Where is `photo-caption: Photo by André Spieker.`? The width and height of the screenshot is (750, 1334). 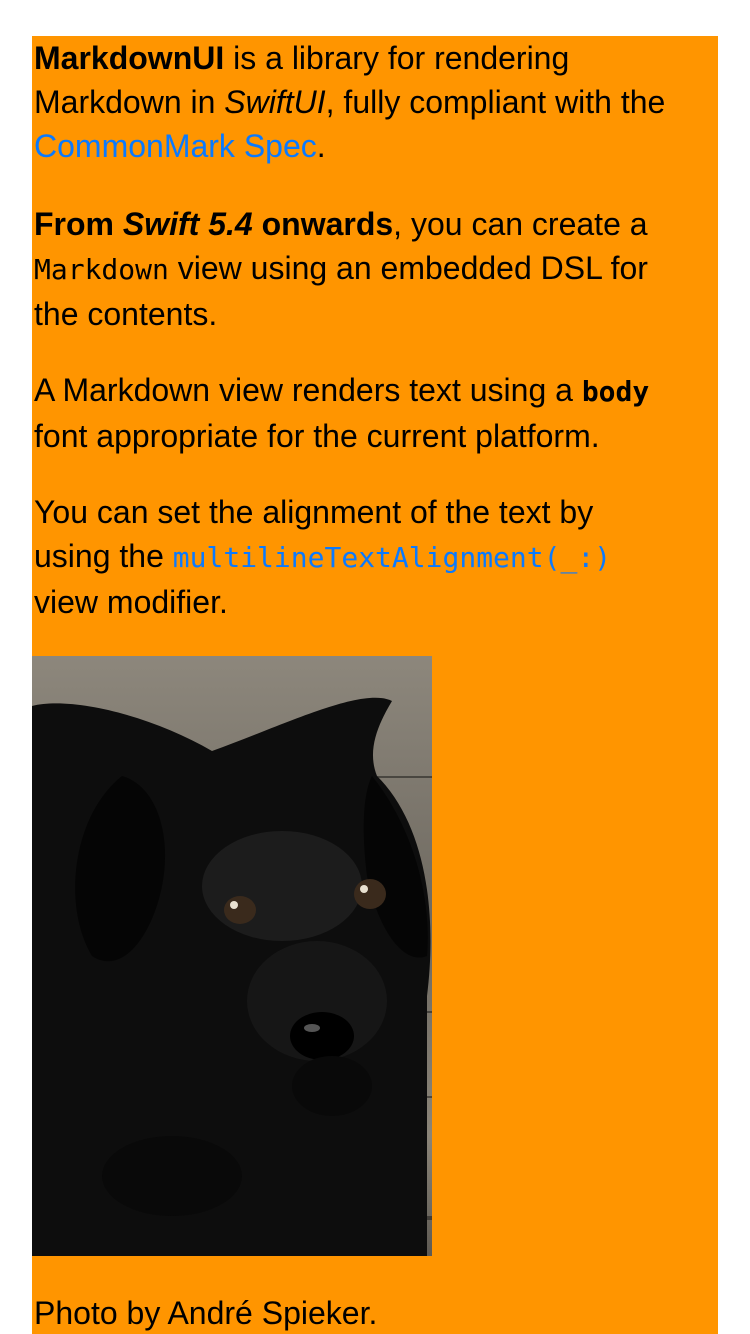 photo-caption: Photo by André Spieker. is located at coordinates (206, 1313).